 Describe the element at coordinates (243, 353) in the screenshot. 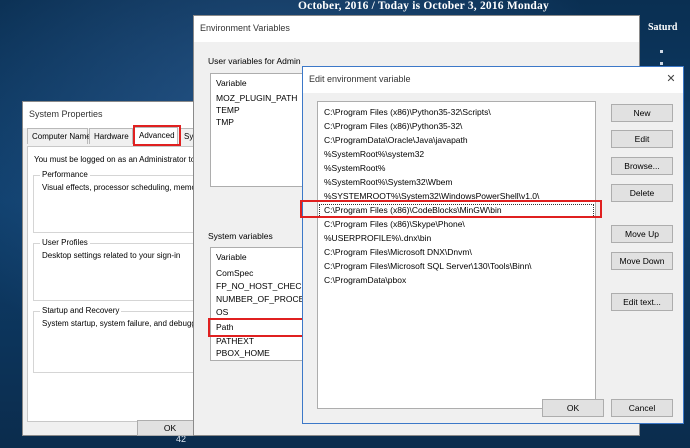

I see `list-item: PBOX_HOME` at that location.